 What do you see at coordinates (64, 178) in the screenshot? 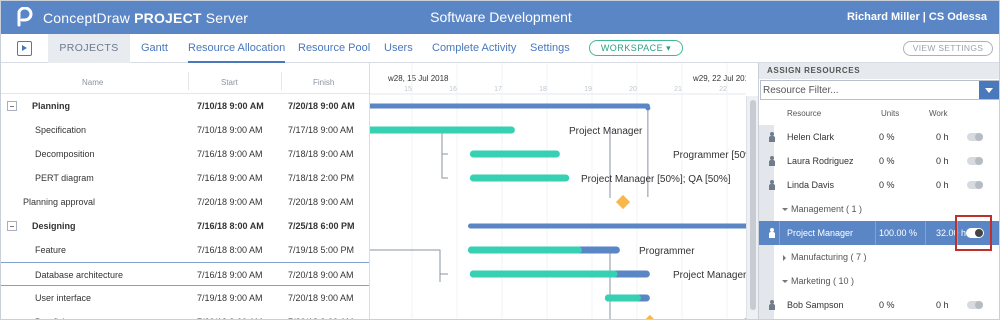
I see `task-name: PERT diagram` at bounding box center [64, 178].